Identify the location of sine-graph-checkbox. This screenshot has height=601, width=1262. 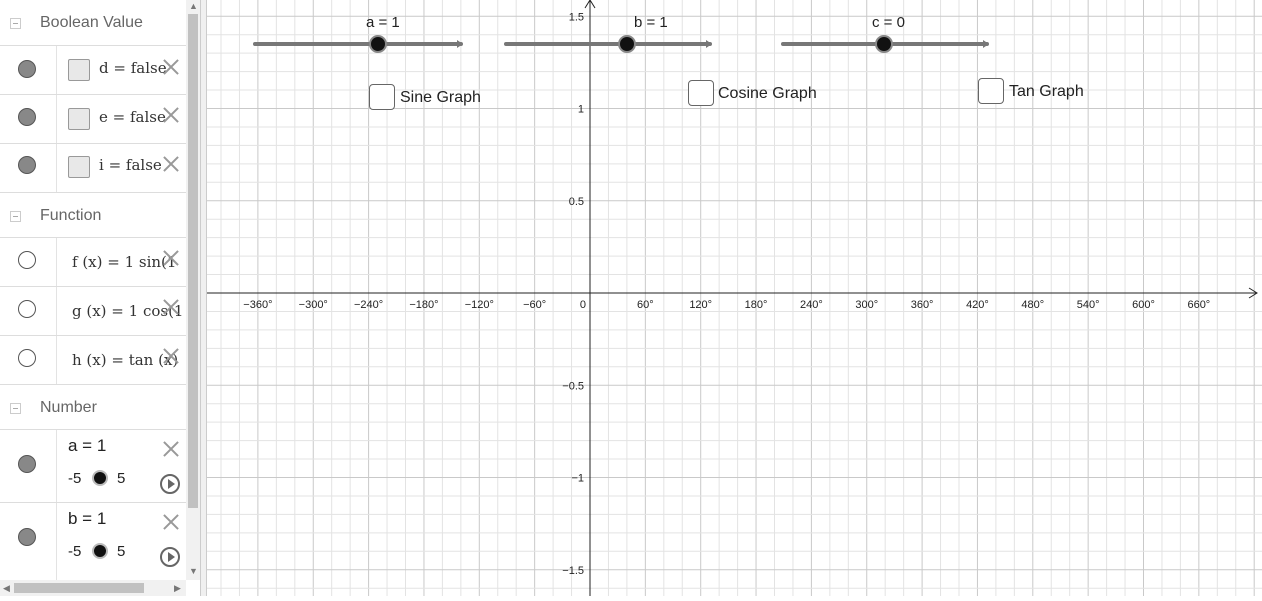
(382, 97).